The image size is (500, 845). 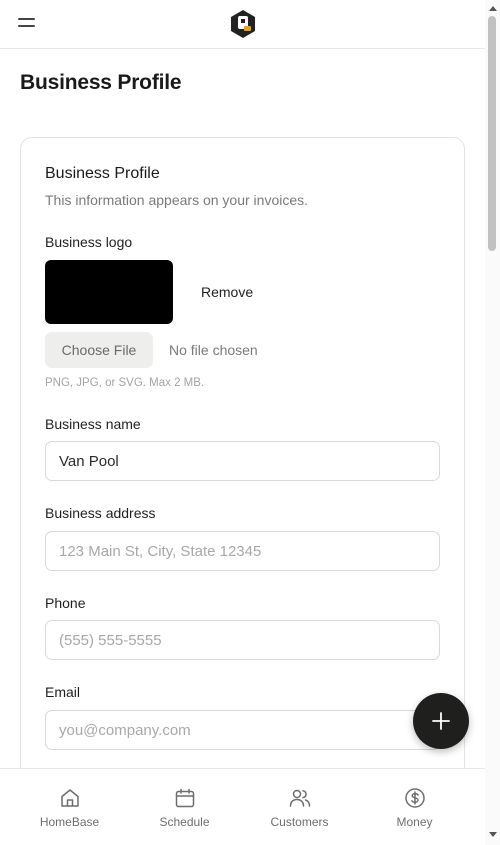 I want to click on logo-preview-image, so click(x=109, y=292).